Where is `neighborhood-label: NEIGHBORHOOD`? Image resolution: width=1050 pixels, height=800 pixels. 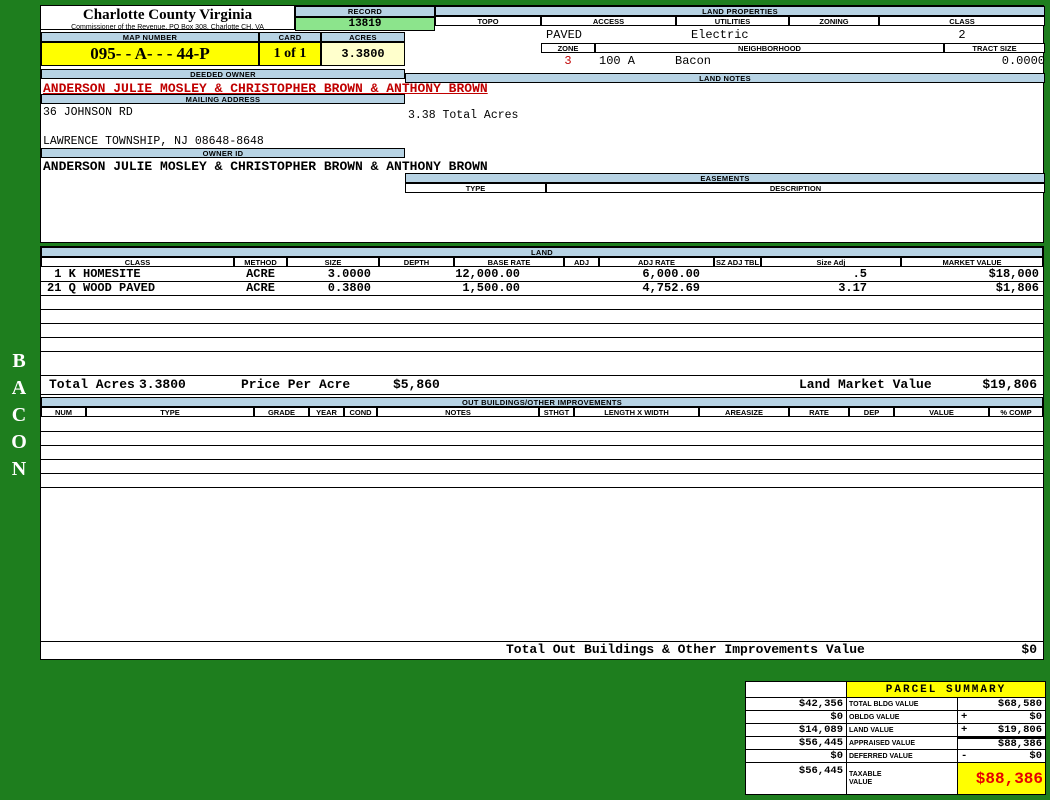 neighborhood-label: NEIGHBORHOOD is located at coordinates (769, 48).